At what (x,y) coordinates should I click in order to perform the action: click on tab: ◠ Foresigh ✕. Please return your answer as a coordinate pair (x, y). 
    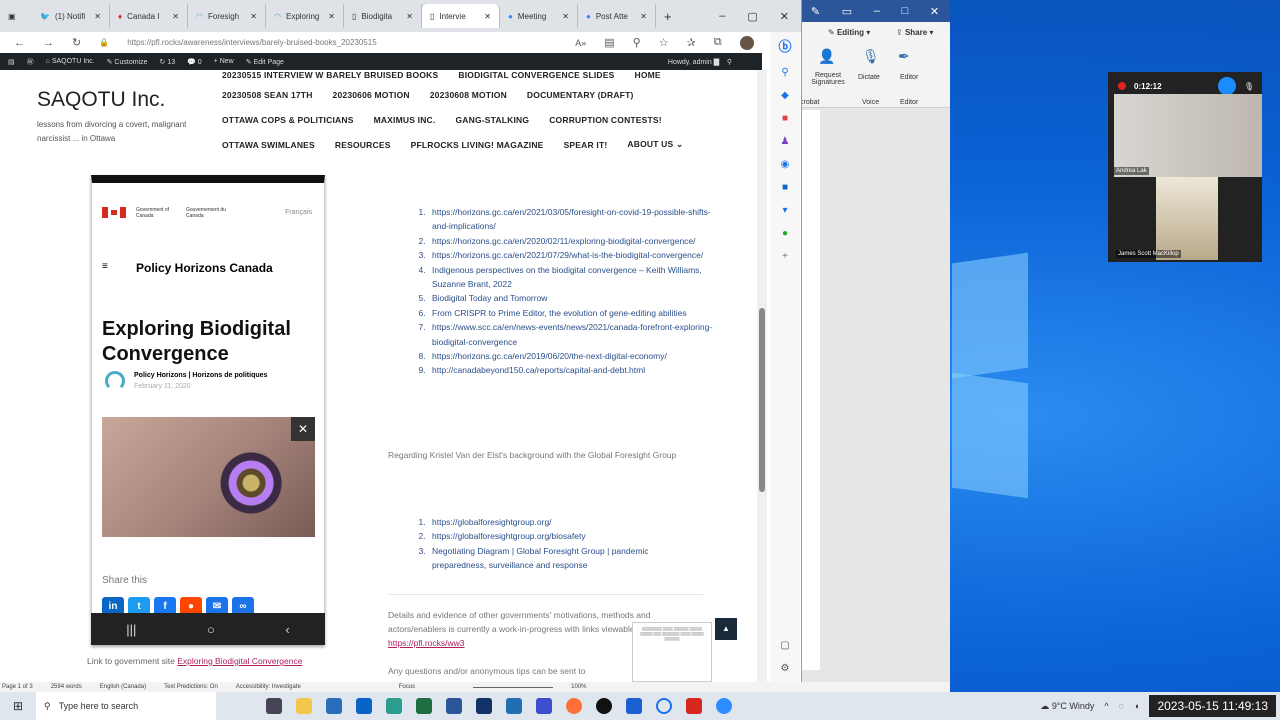
    Looking at the image, I should click on (227, 16).